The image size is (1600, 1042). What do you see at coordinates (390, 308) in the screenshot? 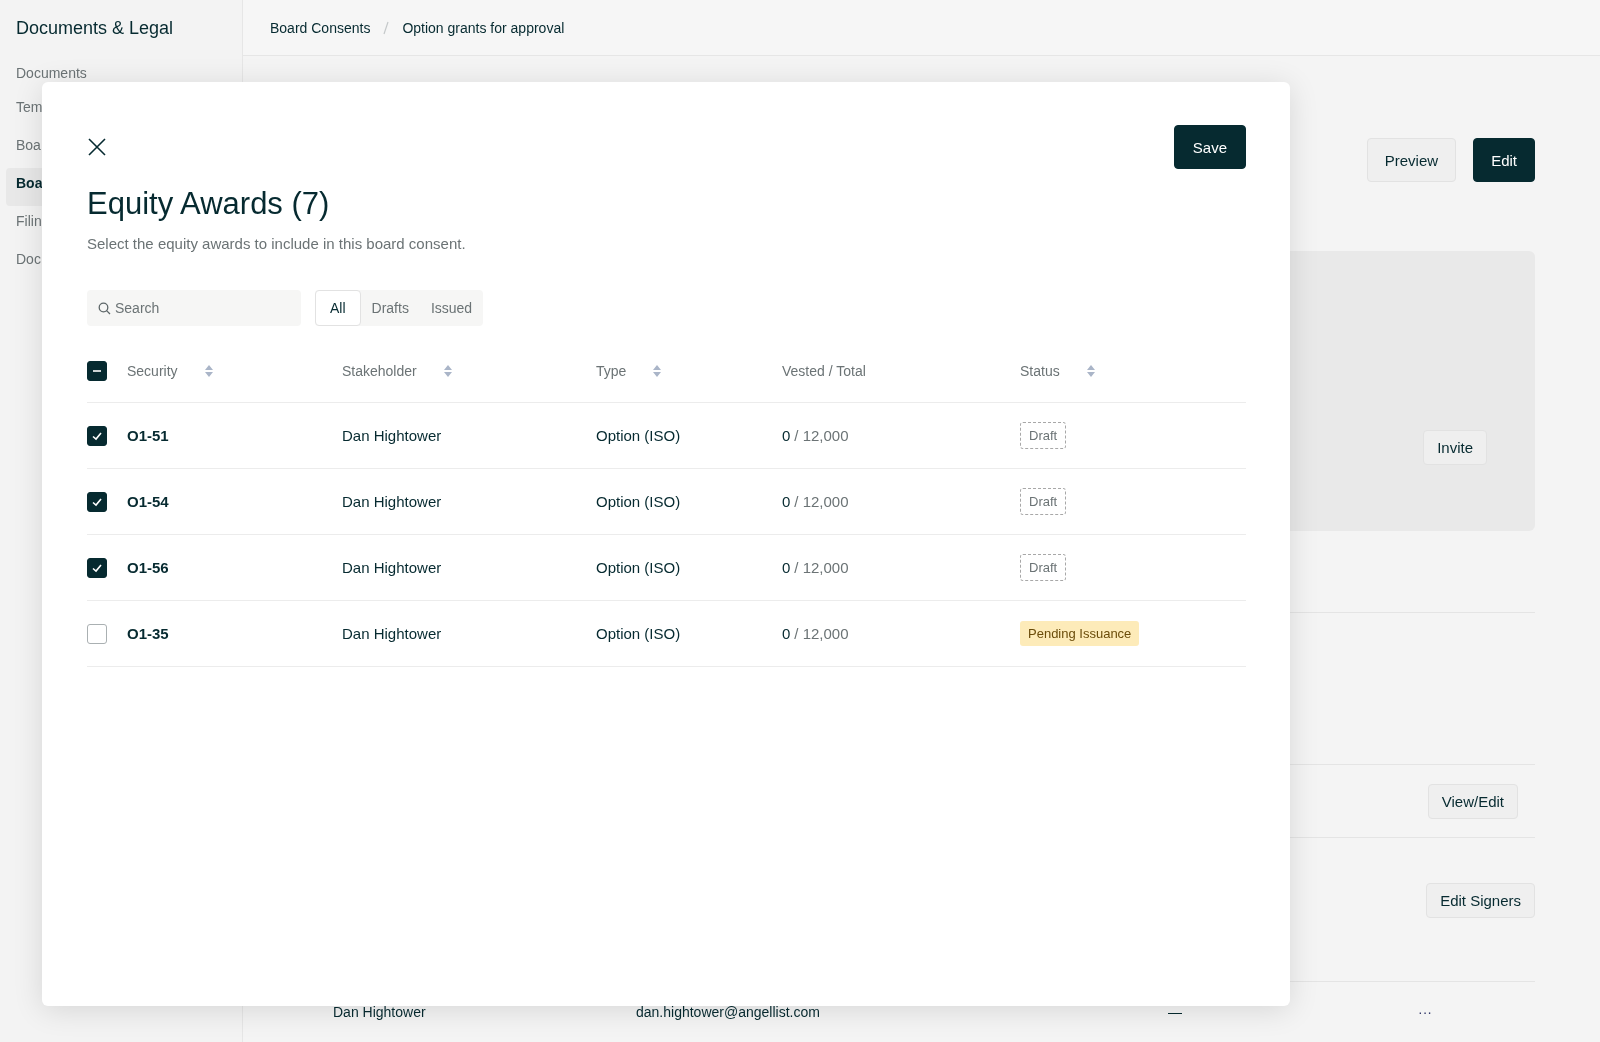
I see `filter-tab: Drafts` at bounding box center [390, 308].